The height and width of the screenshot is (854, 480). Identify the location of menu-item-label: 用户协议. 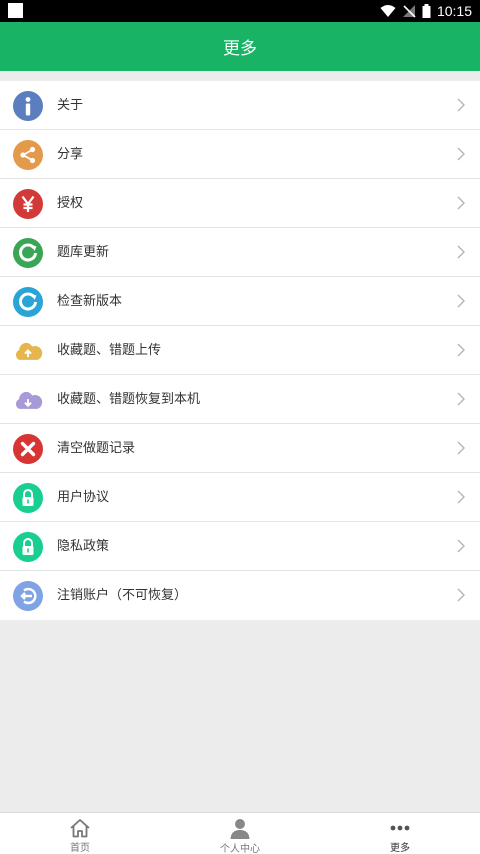
(83, 497).